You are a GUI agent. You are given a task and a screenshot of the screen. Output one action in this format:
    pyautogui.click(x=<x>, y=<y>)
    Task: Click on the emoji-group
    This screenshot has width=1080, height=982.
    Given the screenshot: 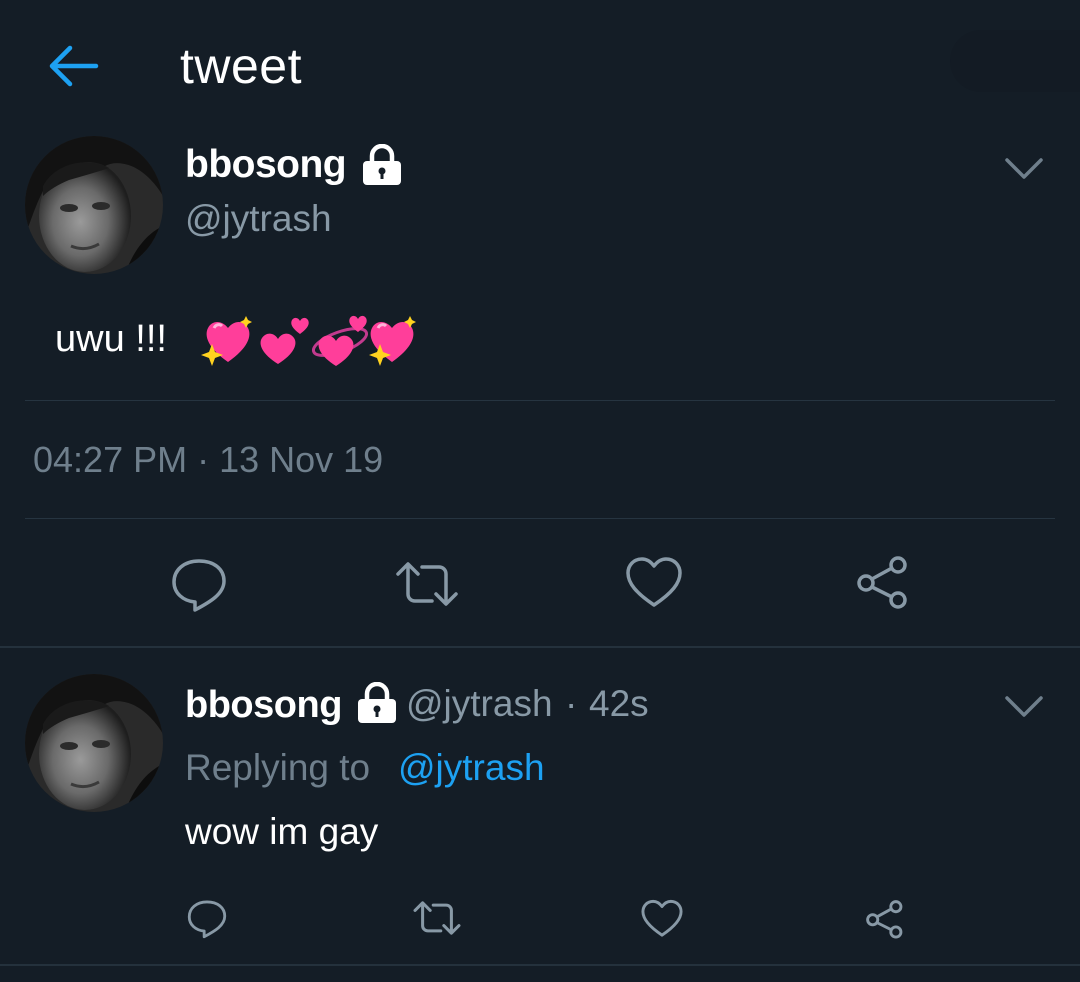 What is the action you would take?
    pyautogui.click(x=310, y=340)
    